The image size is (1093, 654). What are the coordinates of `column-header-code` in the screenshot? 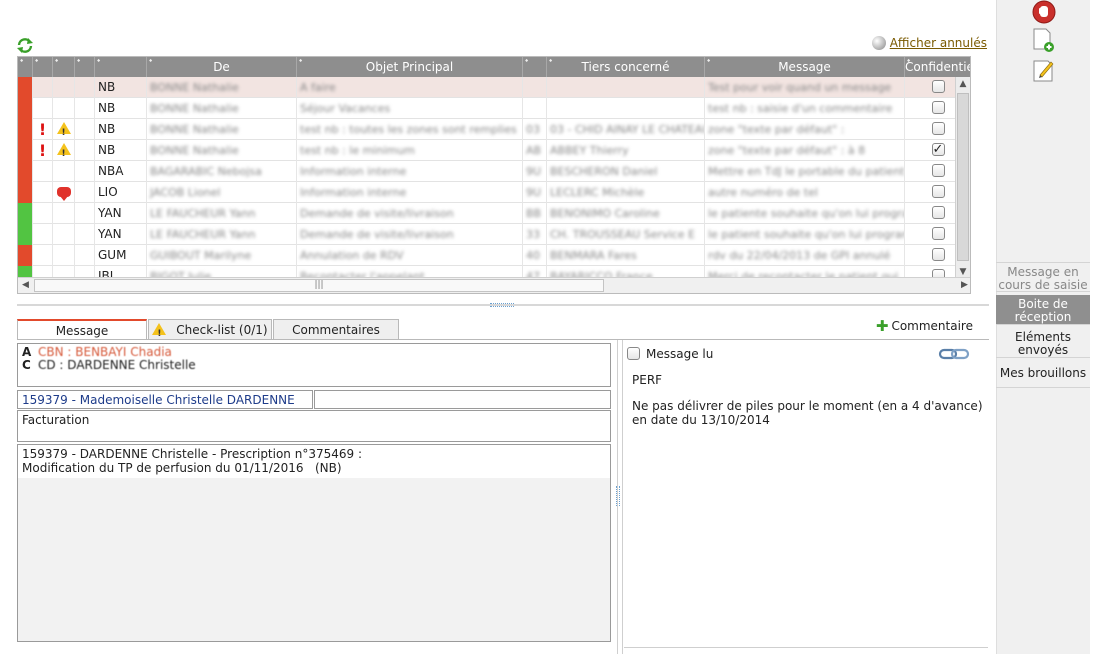 It's located at (535, 67).